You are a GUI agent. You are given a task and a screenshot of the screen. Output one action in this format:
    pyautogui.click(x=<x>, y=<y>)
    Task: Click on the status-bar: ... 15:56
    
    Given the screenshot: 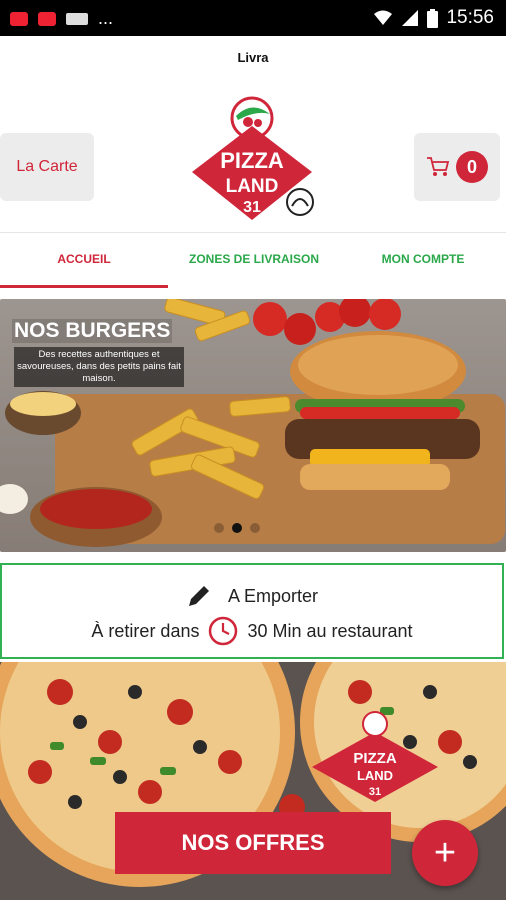 What is the action you would take?
    pyautogui.click(x=253, y=18)
    